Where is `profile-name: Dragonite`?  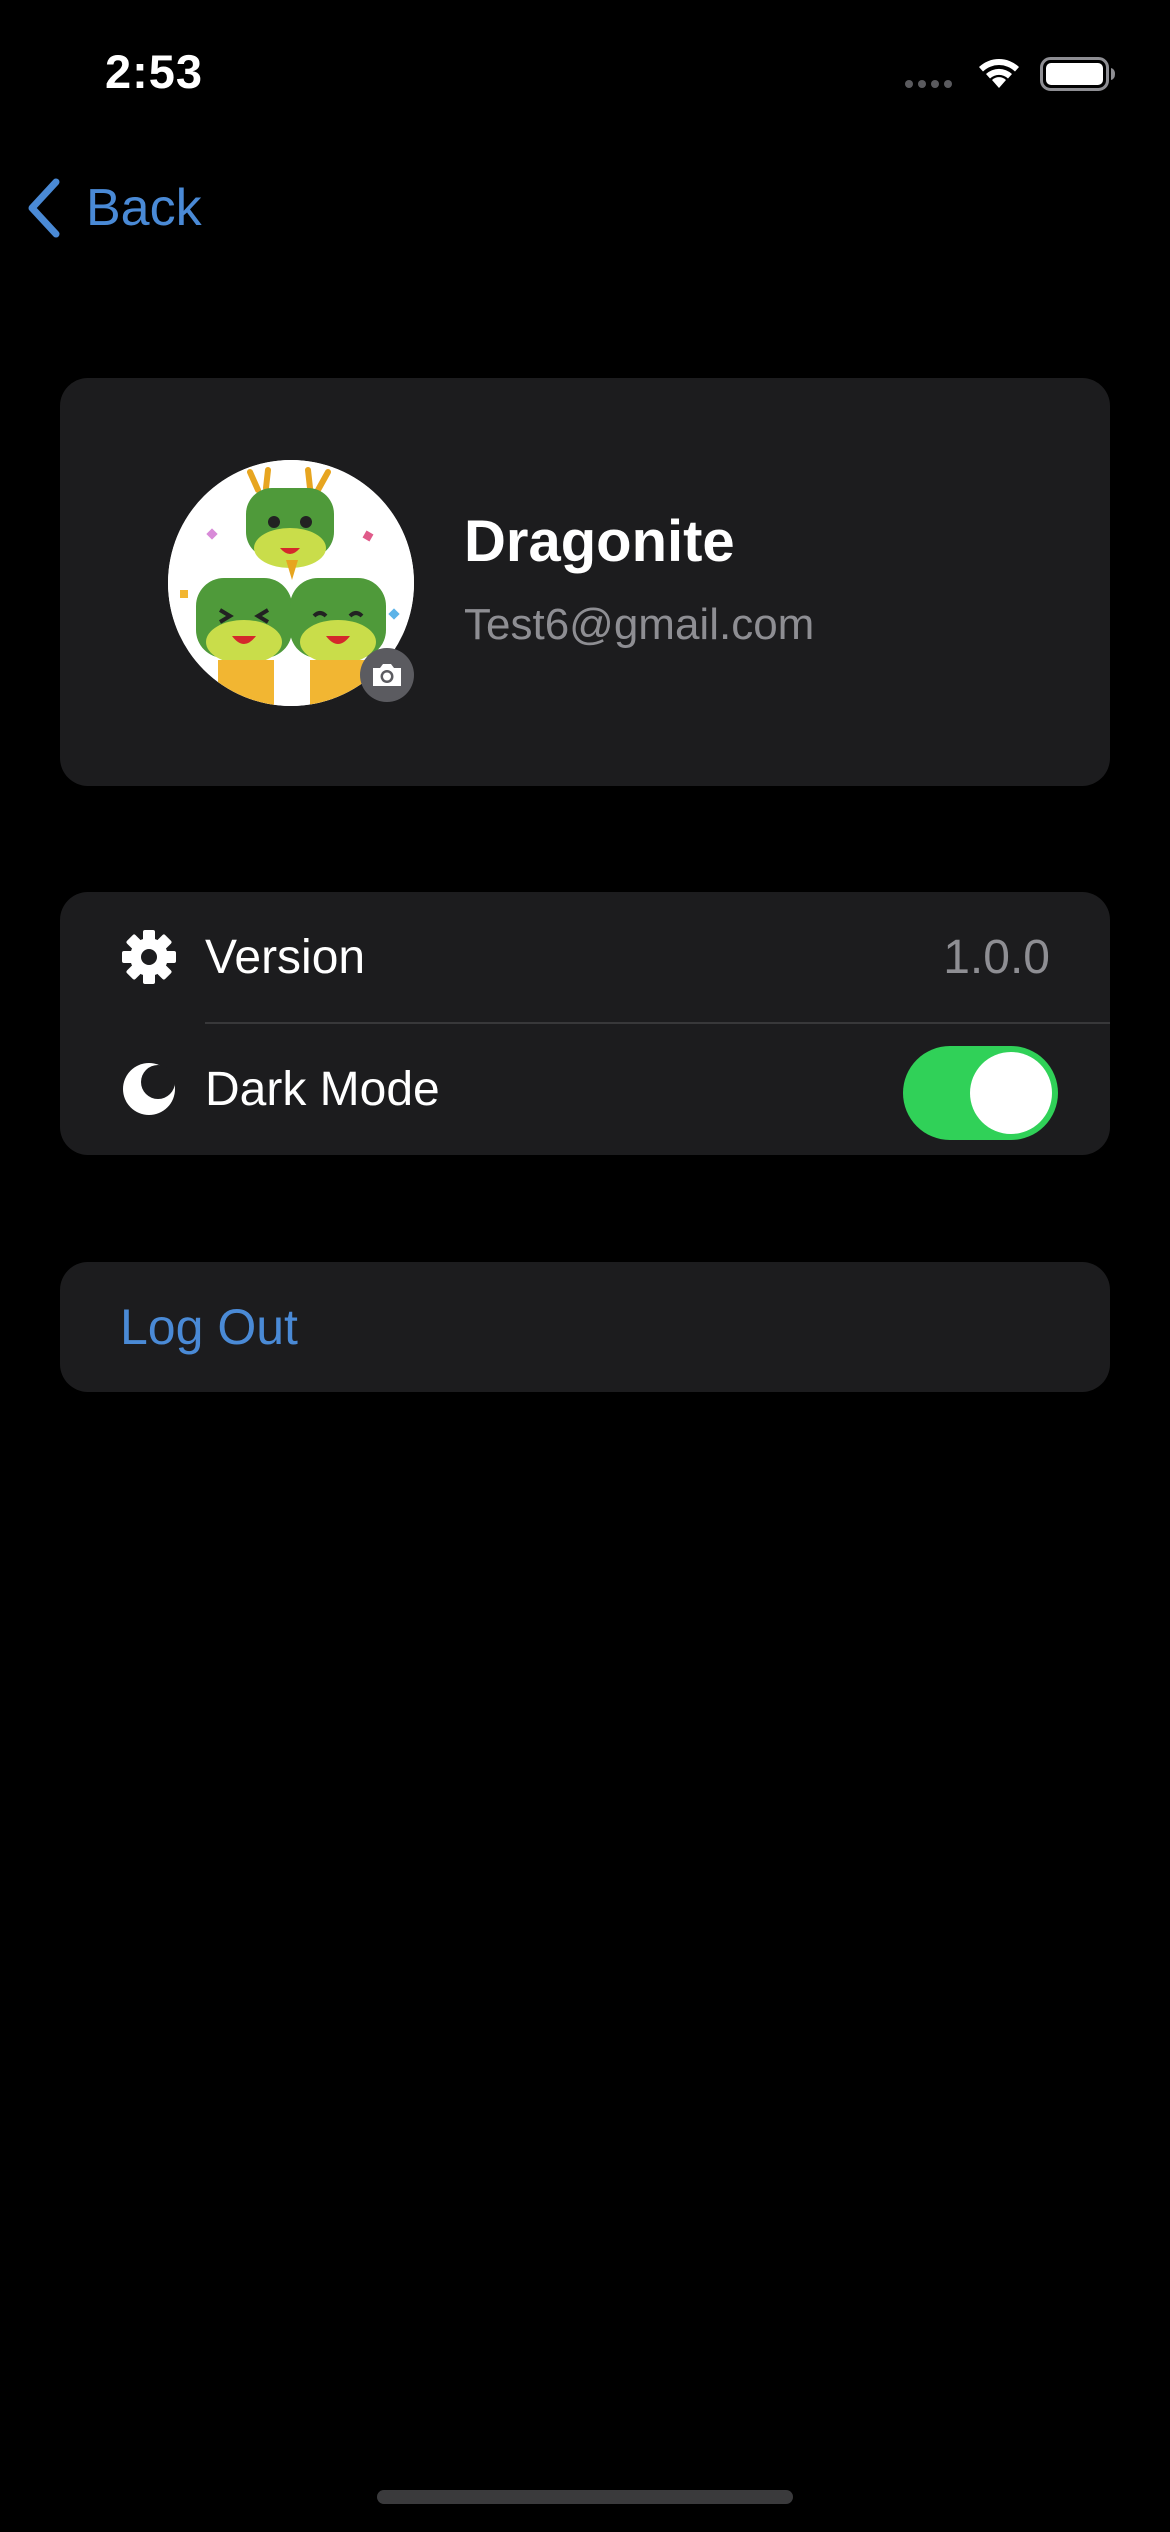 profile-name: Dragonite is located at coordinates (599, 541).